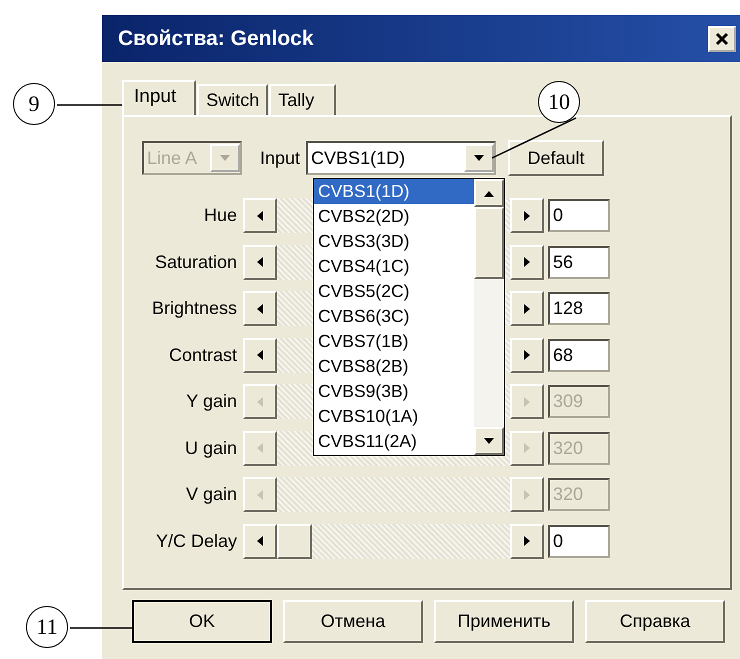  I want to click on slider-label: Brightness, so click(193, 308).